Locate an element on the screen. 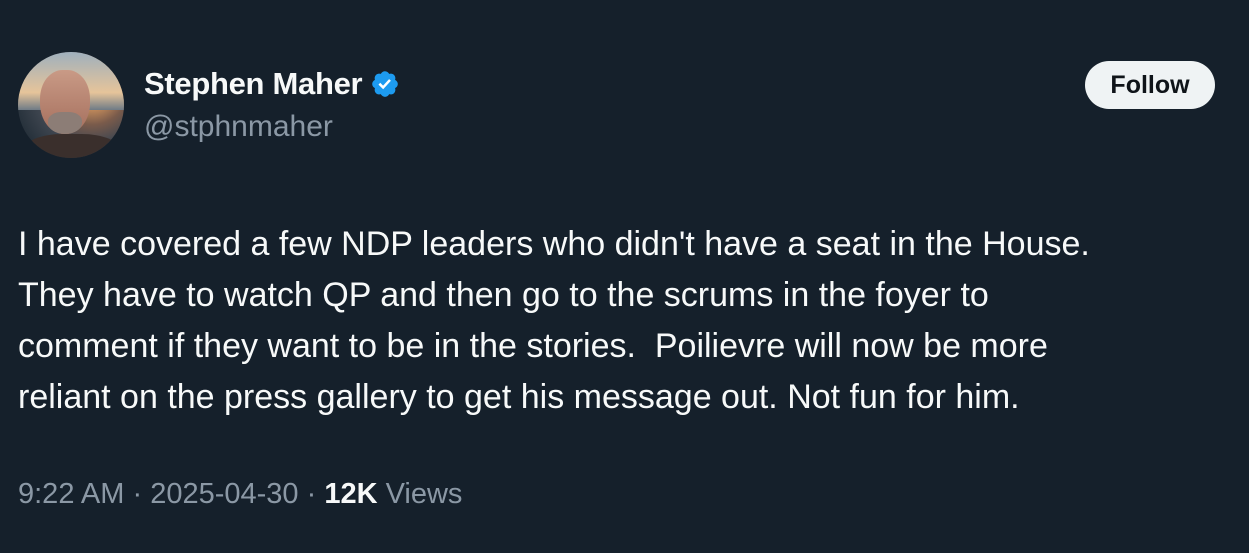 Image resolution: width=1249 pixels, height=553 pixels. avatar is located at coordinates (71, 105).